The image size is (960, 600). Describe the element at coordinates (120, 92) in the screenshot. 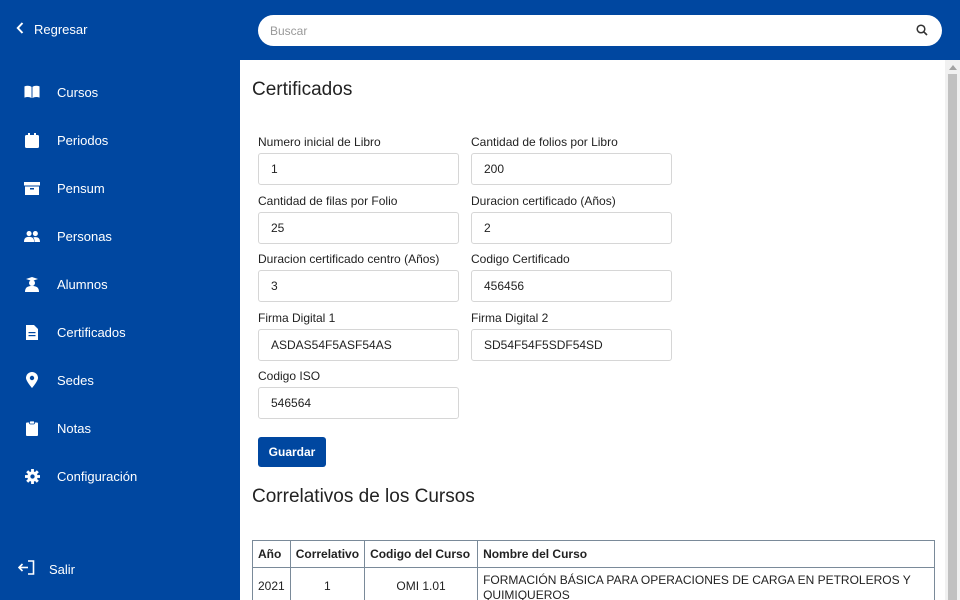

I see `sidebar-item-cursos: Cursos` at that location.